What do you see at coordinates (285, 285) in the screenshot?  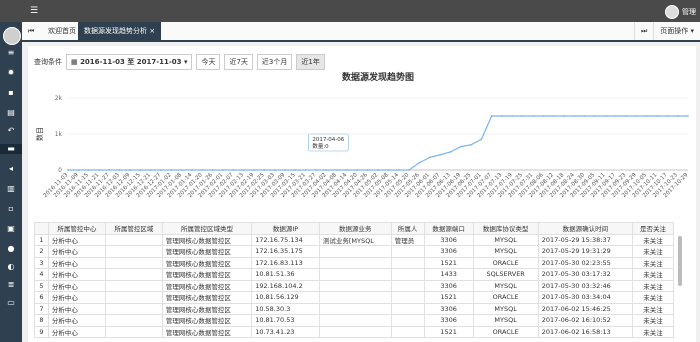 I see `table-cell: 192.168.104.2` at bounding box center [285, 285].